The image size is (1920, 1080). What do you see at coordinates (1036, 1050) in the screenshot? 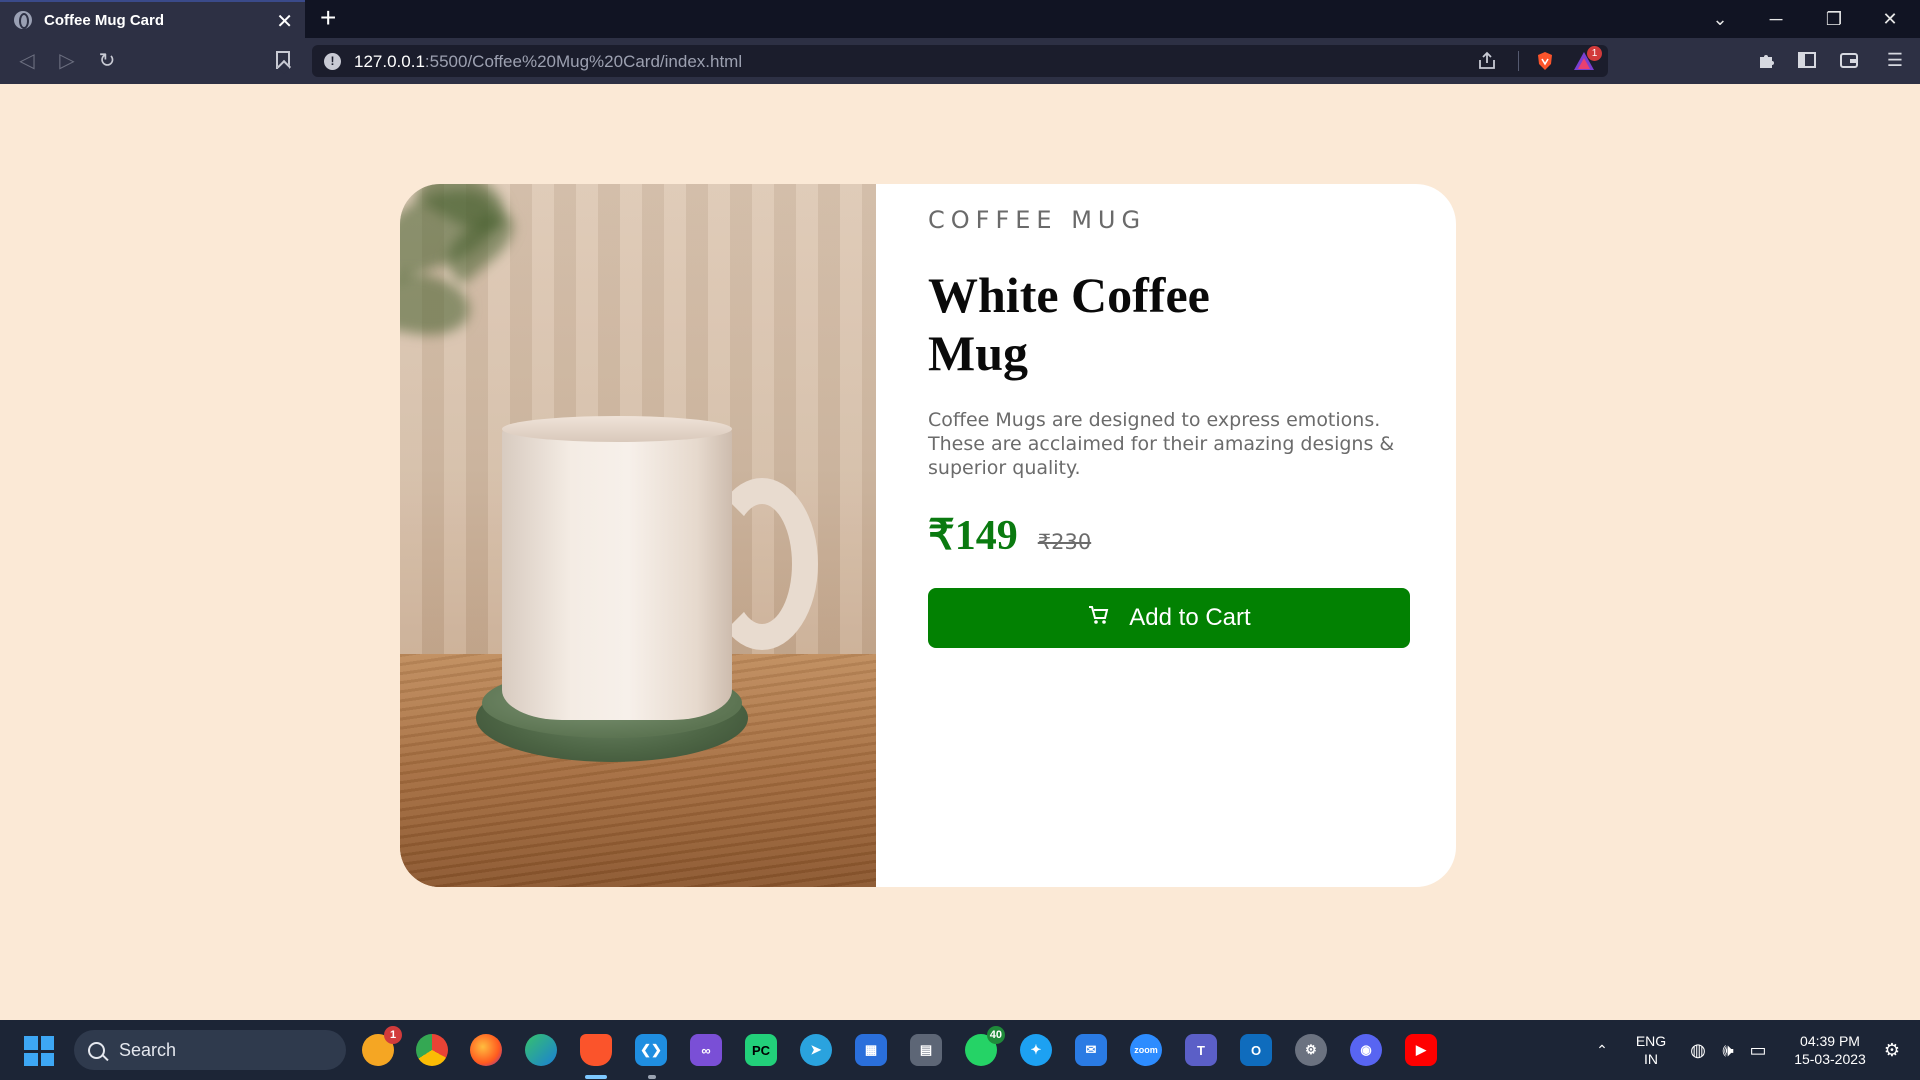
I see `twitter-icon: ✦` at bounding box center [1036, 1050].